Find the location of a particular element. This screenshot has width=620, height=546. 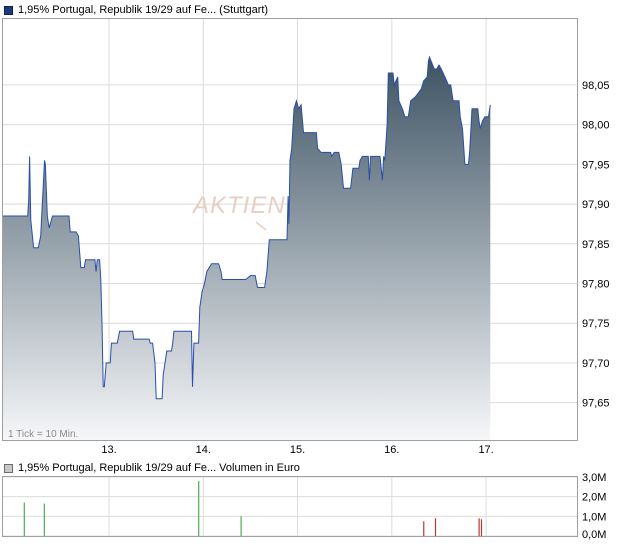

price-y-tick-label: 97,65 is located at coordinates (596, 404).